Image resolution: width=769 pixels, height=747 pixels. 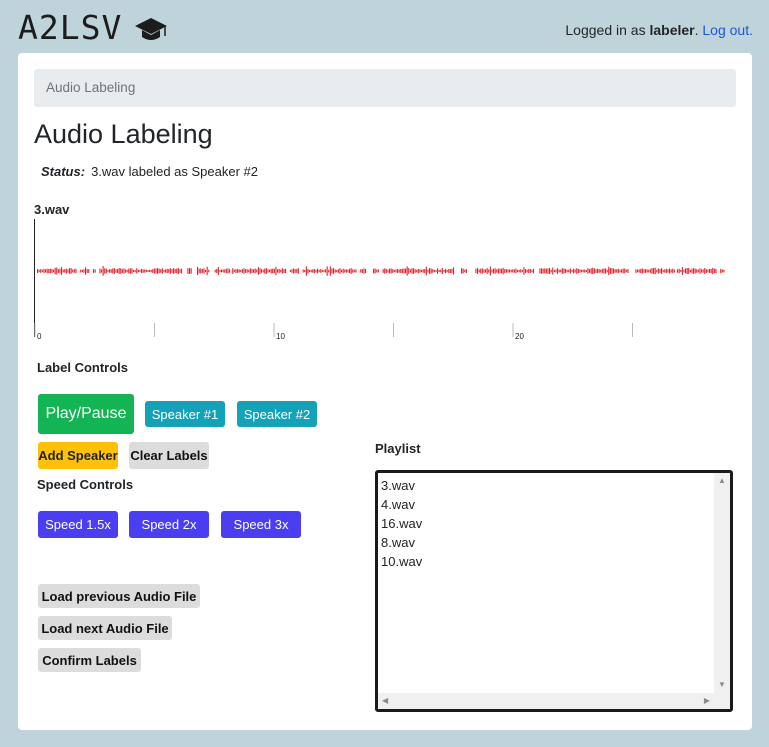 What do you see at coordinates (123, 134) in the screenshot?
I see `page-title: Audio Labeling` at bounding box center [123, 134].